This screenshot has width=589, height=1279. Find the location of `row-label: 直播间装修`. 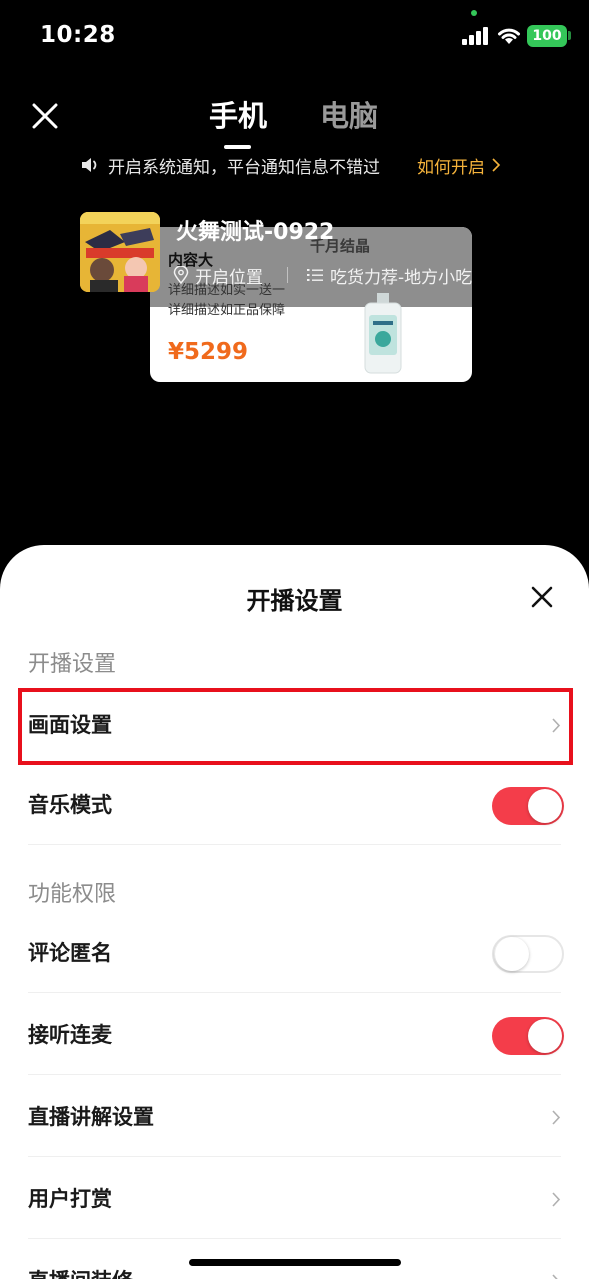

row-label: 直播间装修 is located at coordinates (80, 1260).